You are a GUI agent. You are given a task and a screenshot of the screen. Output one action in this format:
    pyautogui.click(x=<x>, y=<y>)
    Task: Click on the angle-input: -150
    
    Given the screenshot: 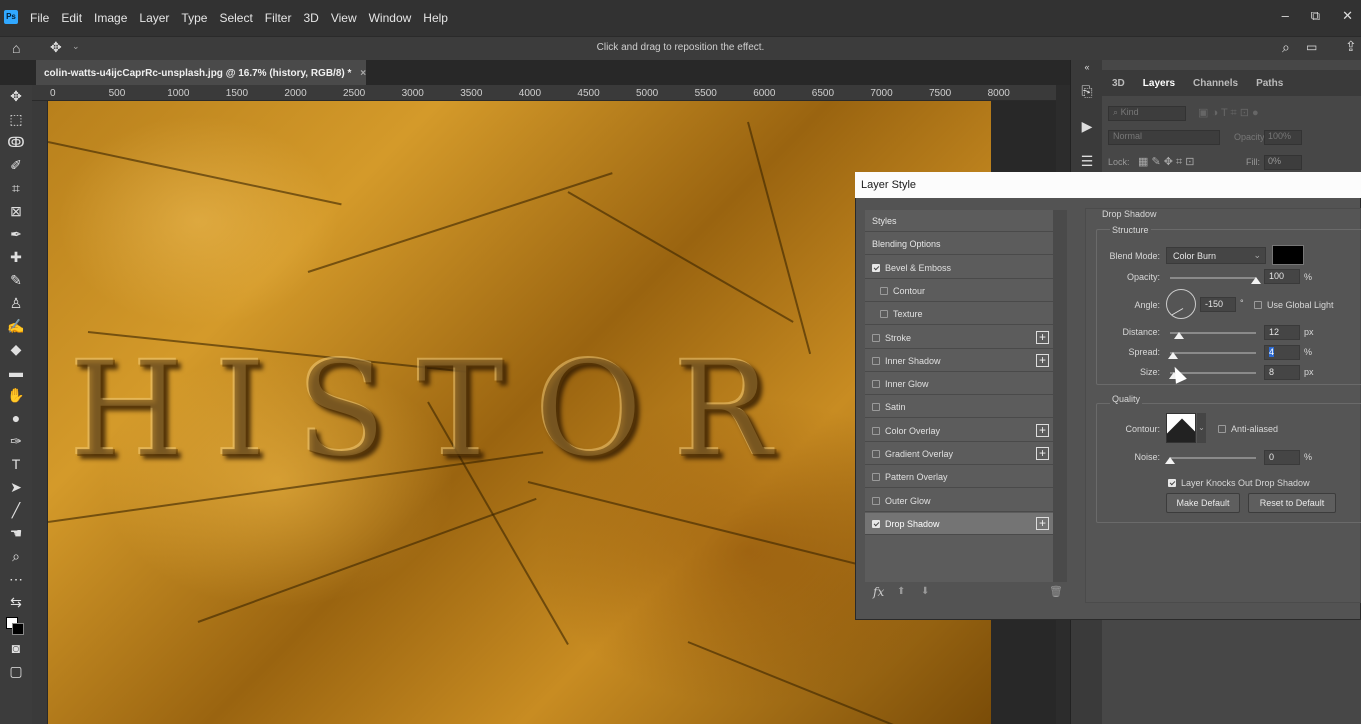 What is the action you would take?
    pyautogui.click(x=1218, y=304)
    